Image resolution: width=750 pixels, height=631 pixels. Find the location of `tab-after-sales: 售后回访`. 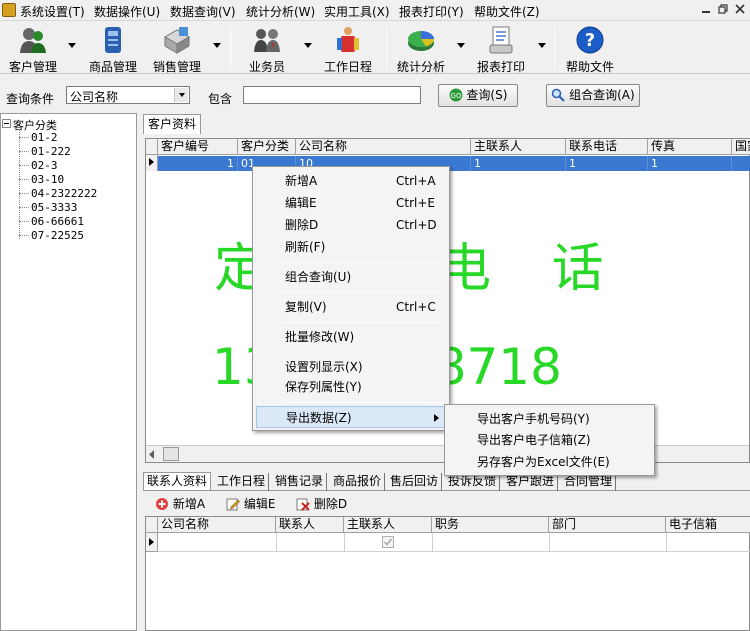

tab-after-sales: 售后回访 is located at coordinates (415, 482).